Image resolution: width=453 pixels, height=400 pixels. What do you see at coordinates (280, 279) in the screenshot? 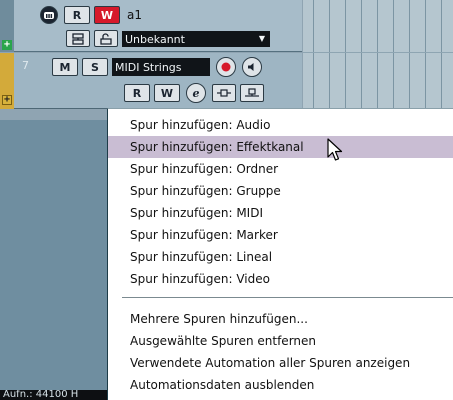
I see `menu-item-add-video-track: Spur hinzufügen: Video` at bounding box center [280, 279].